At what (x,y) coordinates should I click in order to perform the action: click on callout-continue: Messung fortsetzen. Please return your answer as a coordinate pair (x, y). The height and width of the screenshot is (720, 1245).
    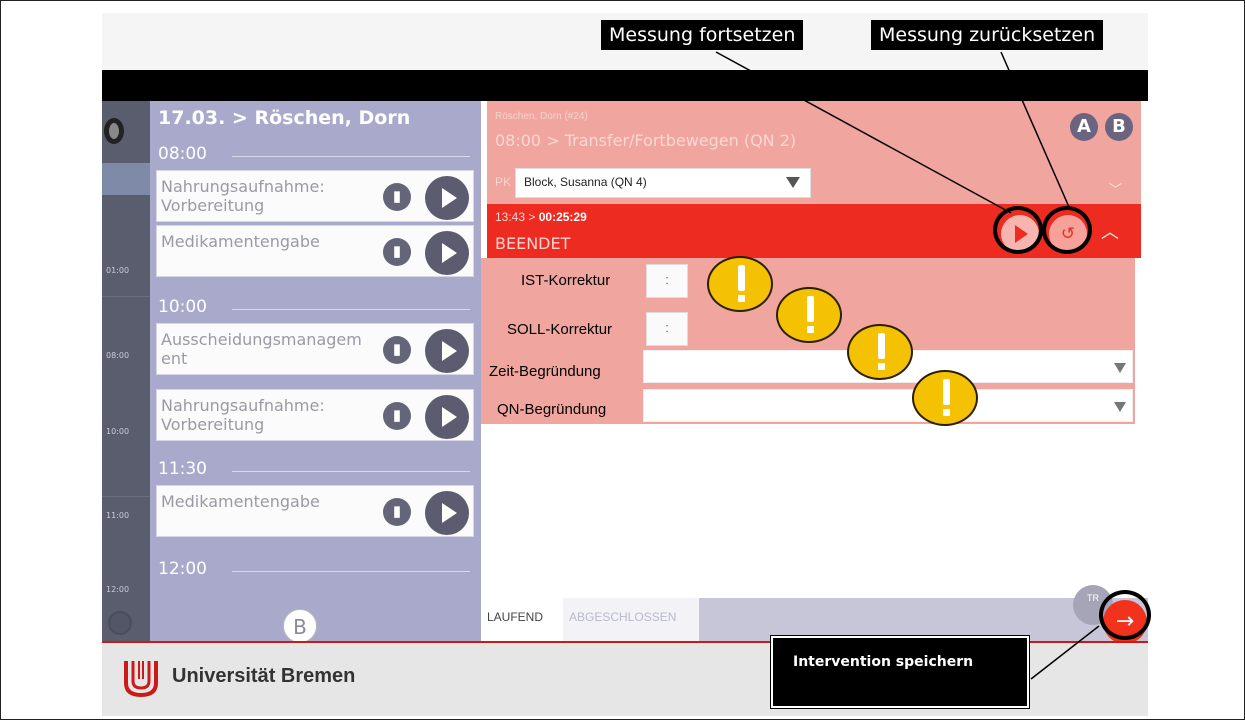
    Looking at the image, I should click on (702, 35).